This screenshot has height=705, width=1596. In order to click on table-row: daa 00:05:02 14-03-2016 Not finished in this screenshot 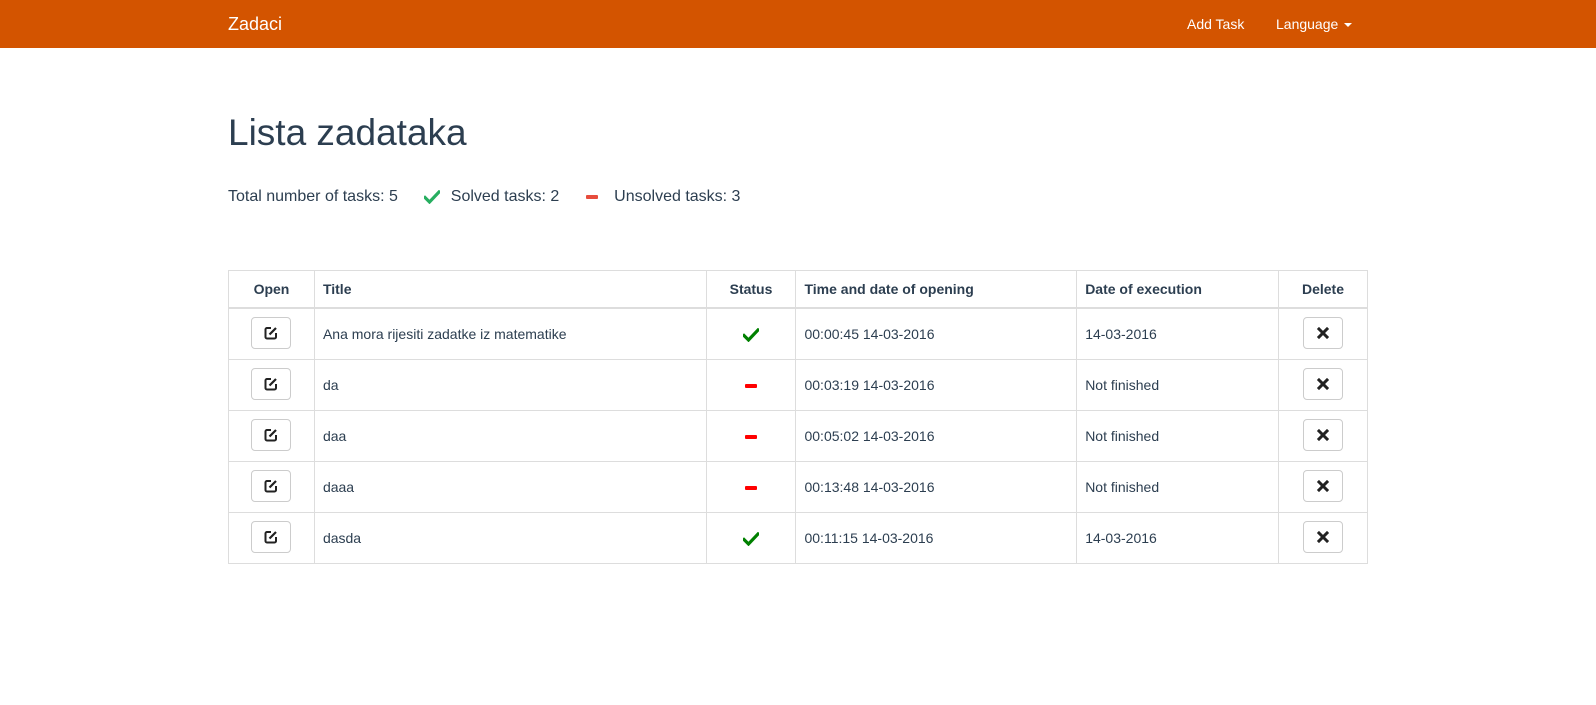, I will do `click(798, 436)`.